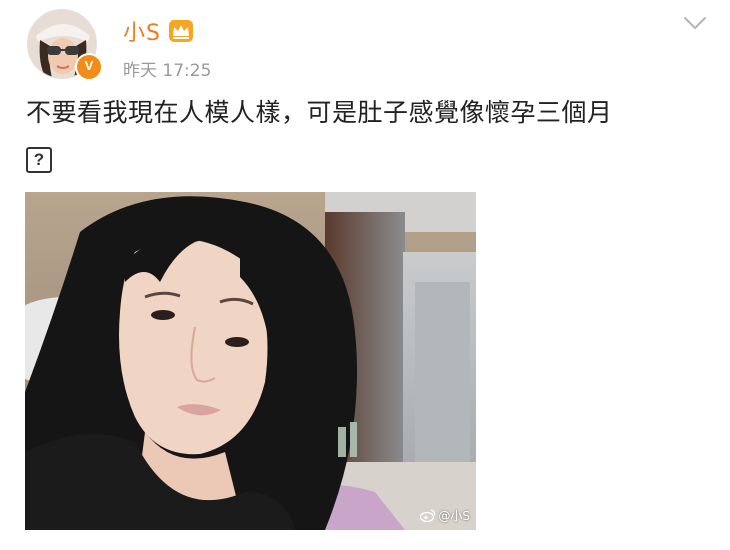 This screenshot has height=550, width=730. What do you see at coordinates (319, 112) in the screenshot?
I see `post-text: 不要看我現在人模人樣，可是肚子感覺像懷孕三個月` at bounding box center [319, 112].